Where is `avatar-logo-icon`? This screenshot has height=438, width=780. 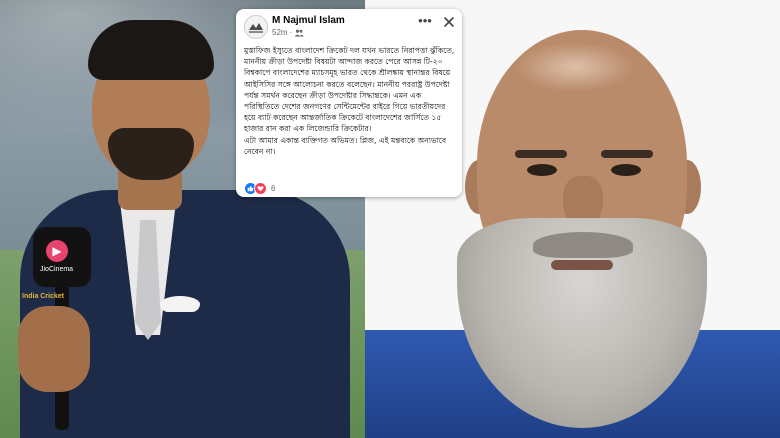
avatar-logo-icon is located at coordinates (256, 27).